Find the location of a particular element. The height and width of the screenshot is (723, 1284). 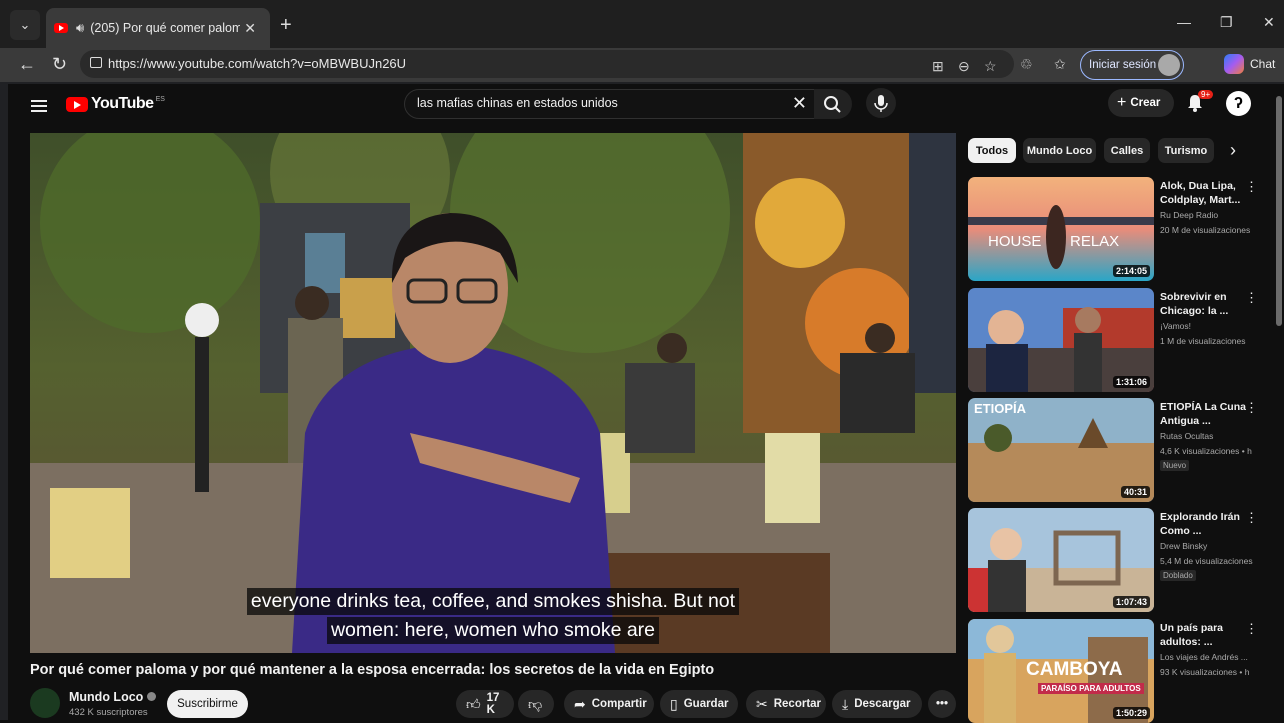

clip-button: ✂ Recortar is located at coordinates (786, 704).